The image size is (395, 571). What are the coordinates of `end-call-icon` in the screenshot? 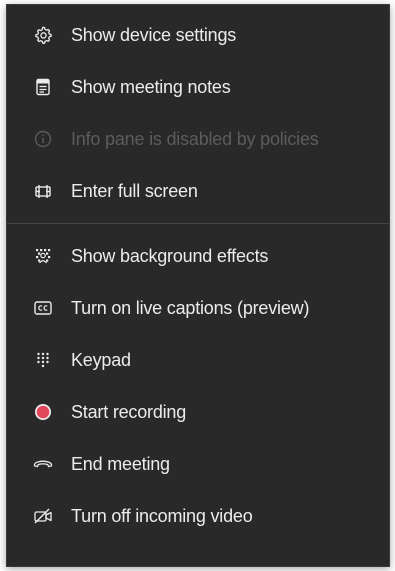 It's located at (43, 464).